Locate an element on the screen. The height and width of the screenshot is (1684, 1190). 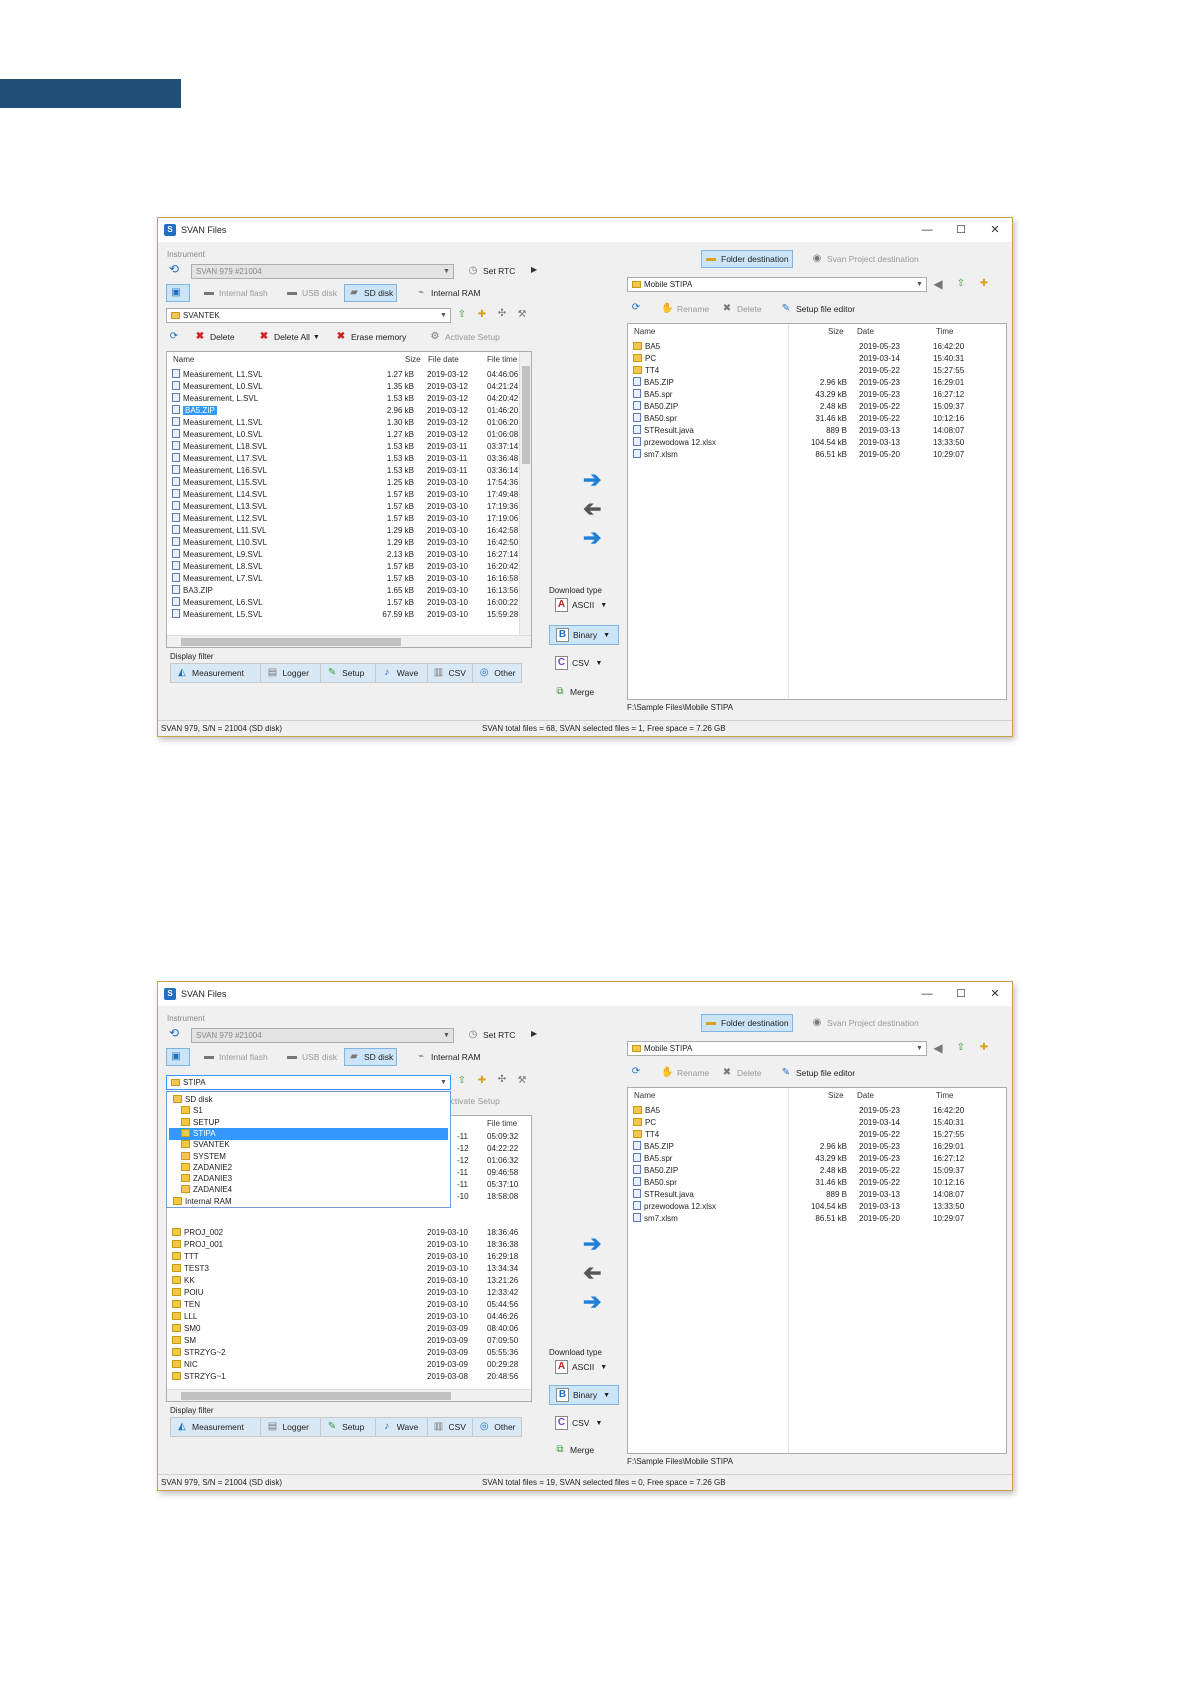
folder-combo: STIPA ▼ is located at coordinates (308, 1082).